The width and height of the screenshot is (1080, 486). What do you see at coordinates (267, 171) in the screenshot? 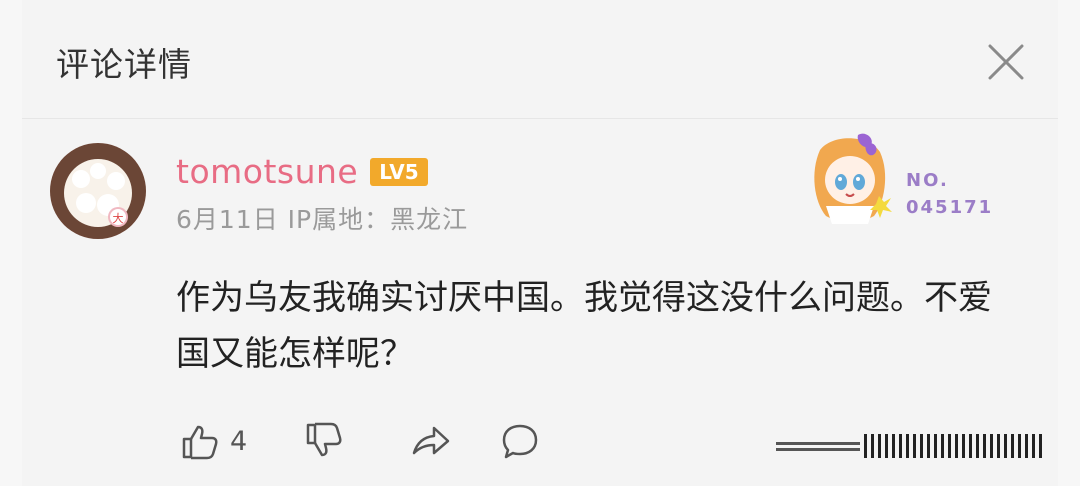
I see `username-link: tomotsune` at bounding box center [267, 171].